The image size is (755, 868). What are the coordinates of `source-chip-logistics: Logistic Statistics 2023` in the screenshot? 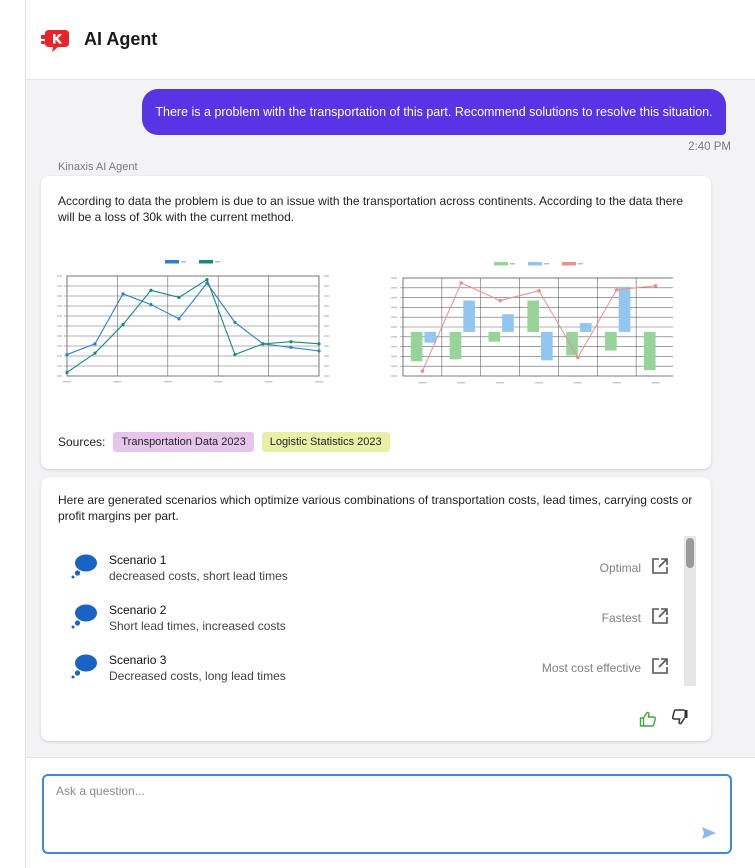 It's located at (325, 442).